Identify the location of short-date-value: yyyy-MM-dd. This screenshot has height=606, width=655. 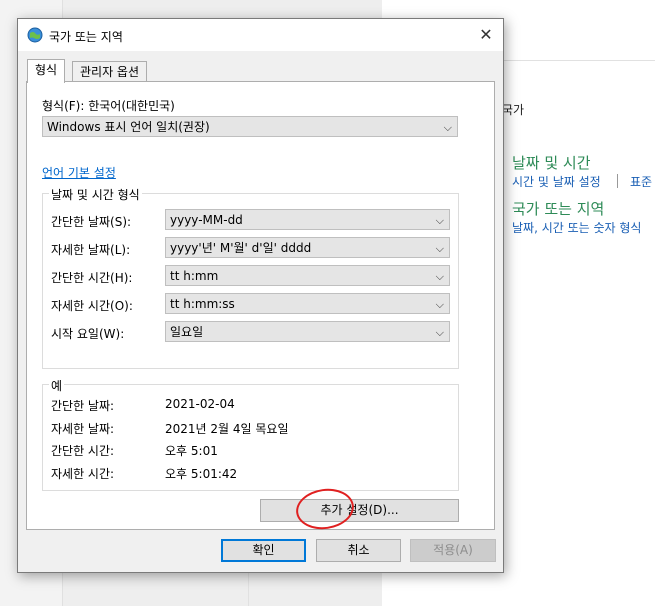
(206, 220).